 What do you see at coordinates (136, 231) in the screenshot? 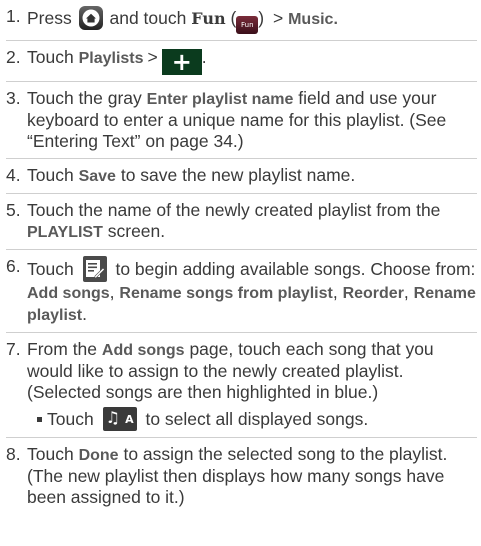
I see `step-text: screen.` at bounding box center [136, 231].